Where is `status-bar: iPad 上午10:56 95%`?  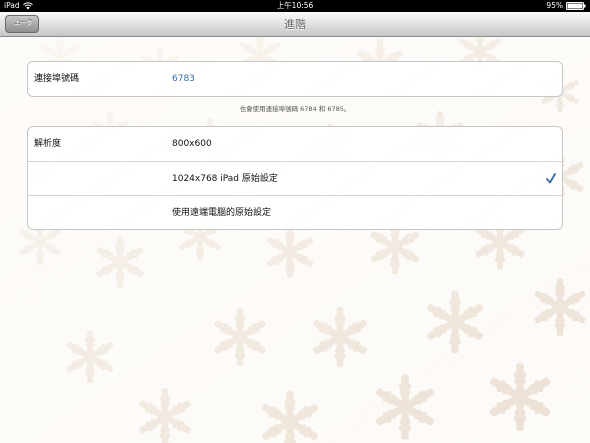 status-bar: iPad 上午10:56 95% is located at coordinates (295, 6).